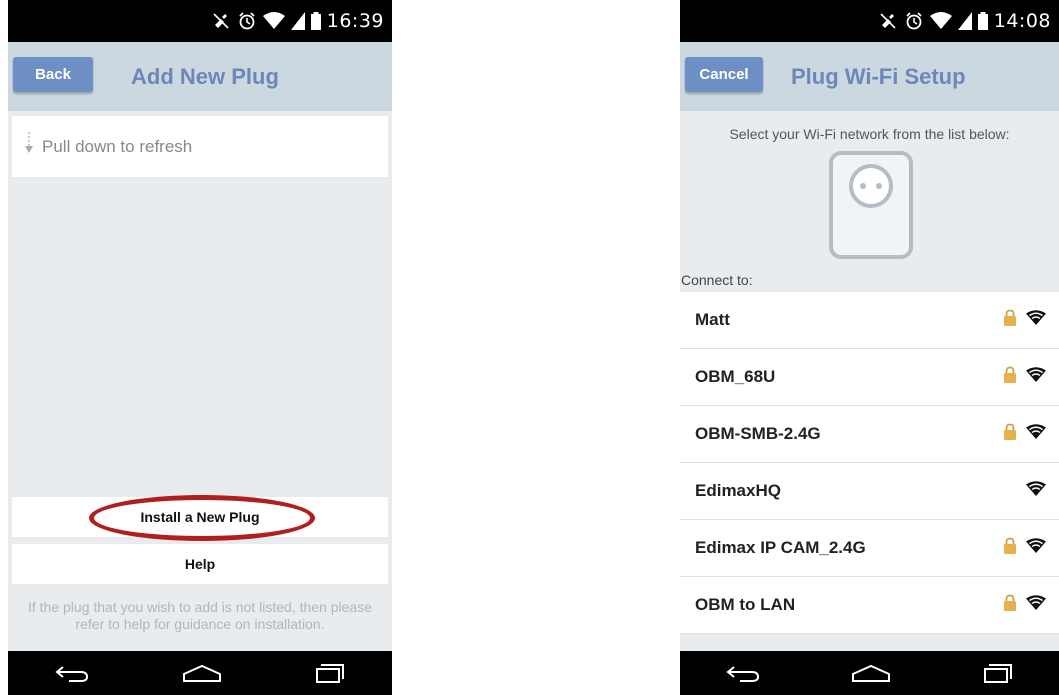  Describe the element at coordinates (200, 564) in the screenshot. I see `help-button: Help` at that location.